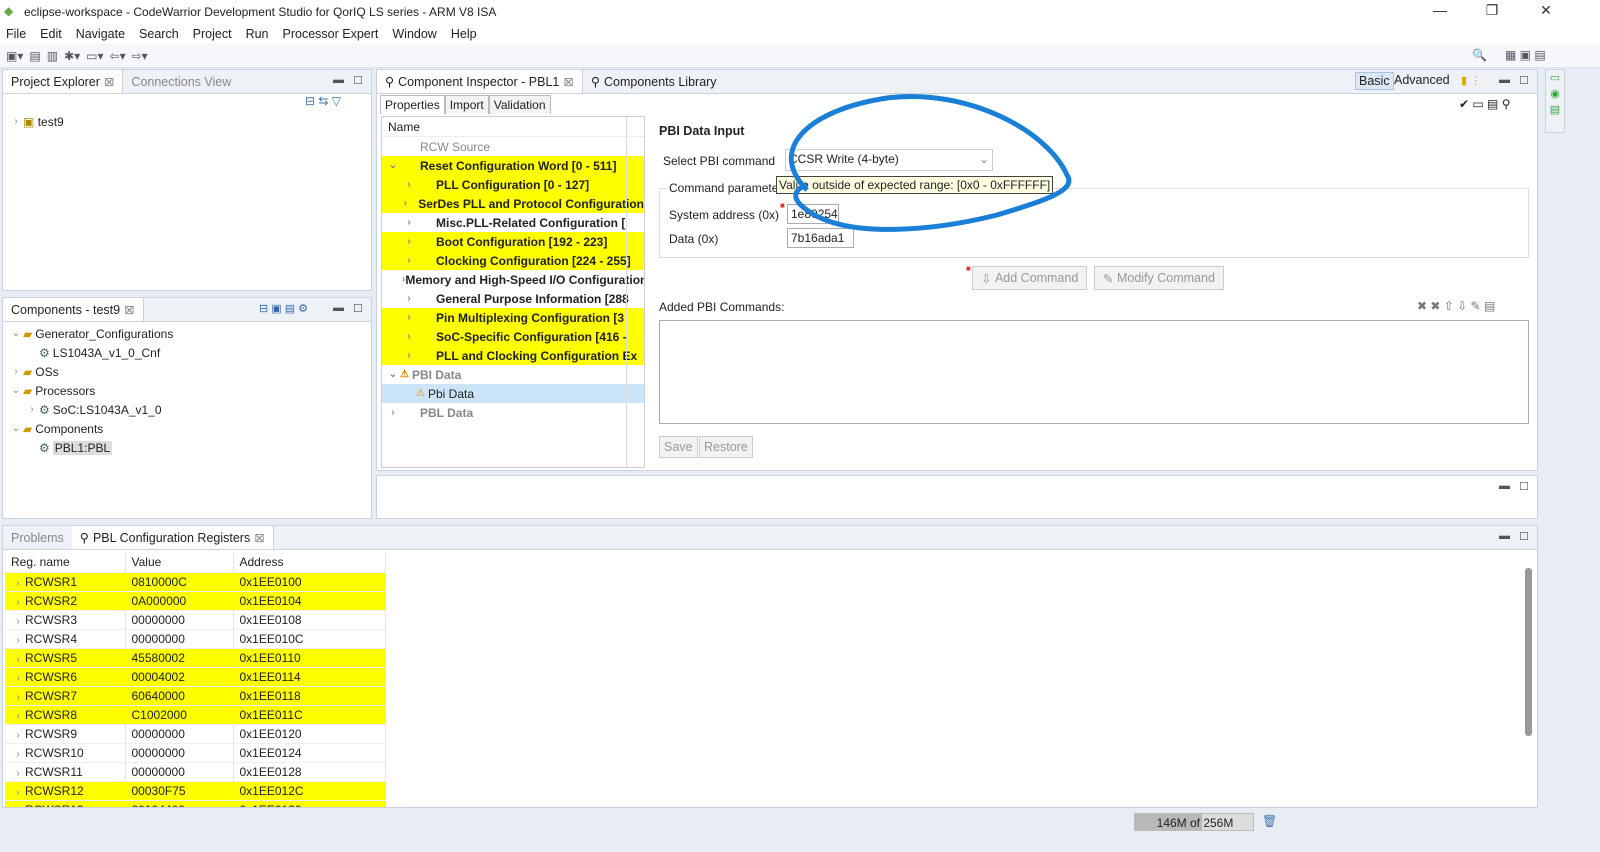 The width and height of the screenshot is (1600, 852). What do you see at coordinates (1479, 55) in the screenshot?
I see `search-icon: 🔍` at bounding box center [1479, 55].